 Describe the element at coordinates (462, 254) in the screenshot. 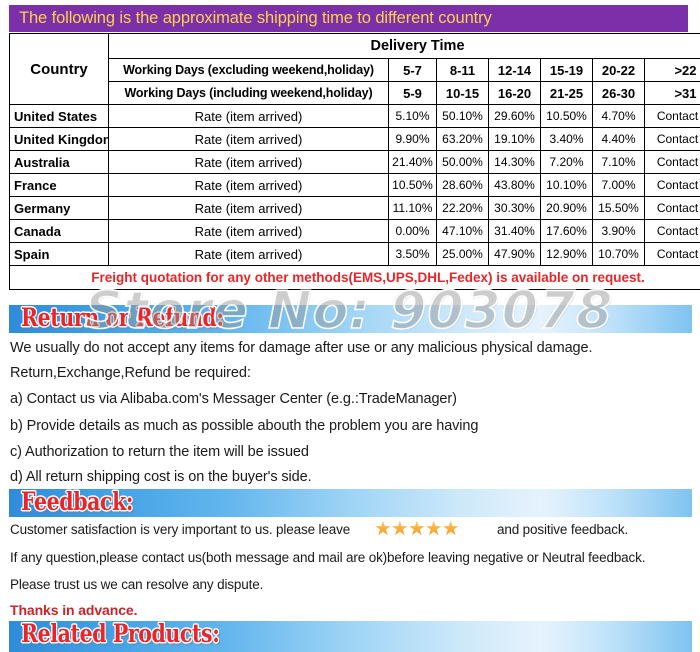

I see `cell-rate-2: 25.00%` at that location.